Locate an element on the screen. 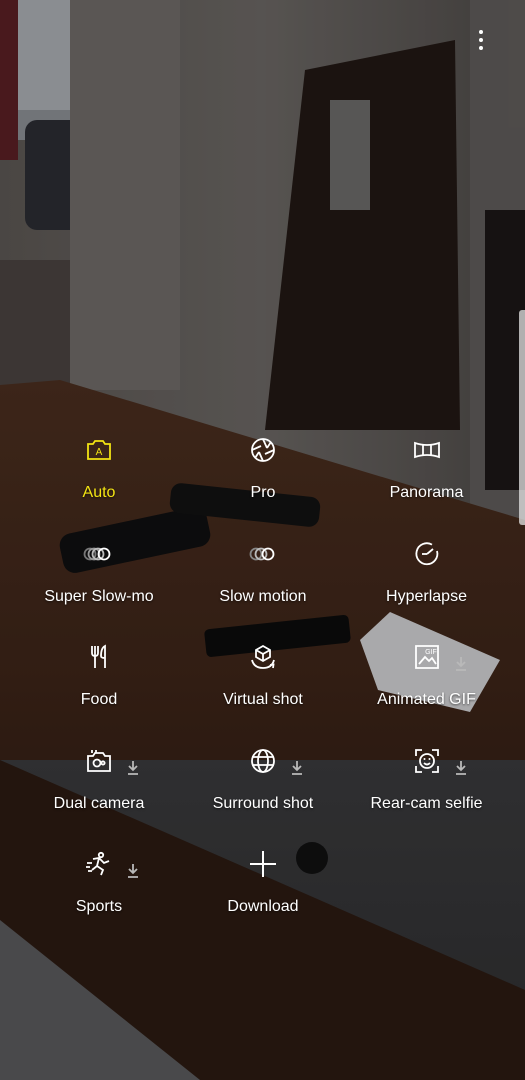 Image resolution: width=525 pixels, height=1080 pixels. rear-cam-selfie-icon is located at coordinates (436, 761).